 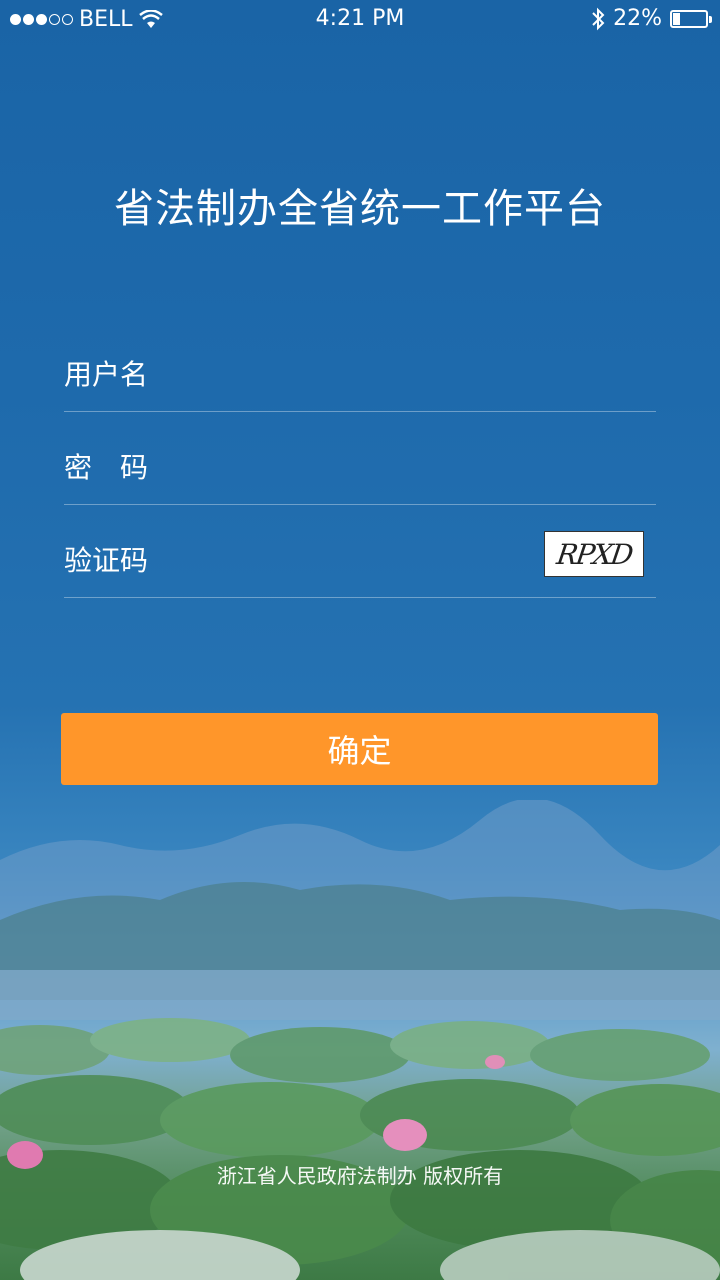 What do you see at coordinates (106, 467) in the screenshot?
I see `password-label: 密 码` at bounding box center [106, 467].